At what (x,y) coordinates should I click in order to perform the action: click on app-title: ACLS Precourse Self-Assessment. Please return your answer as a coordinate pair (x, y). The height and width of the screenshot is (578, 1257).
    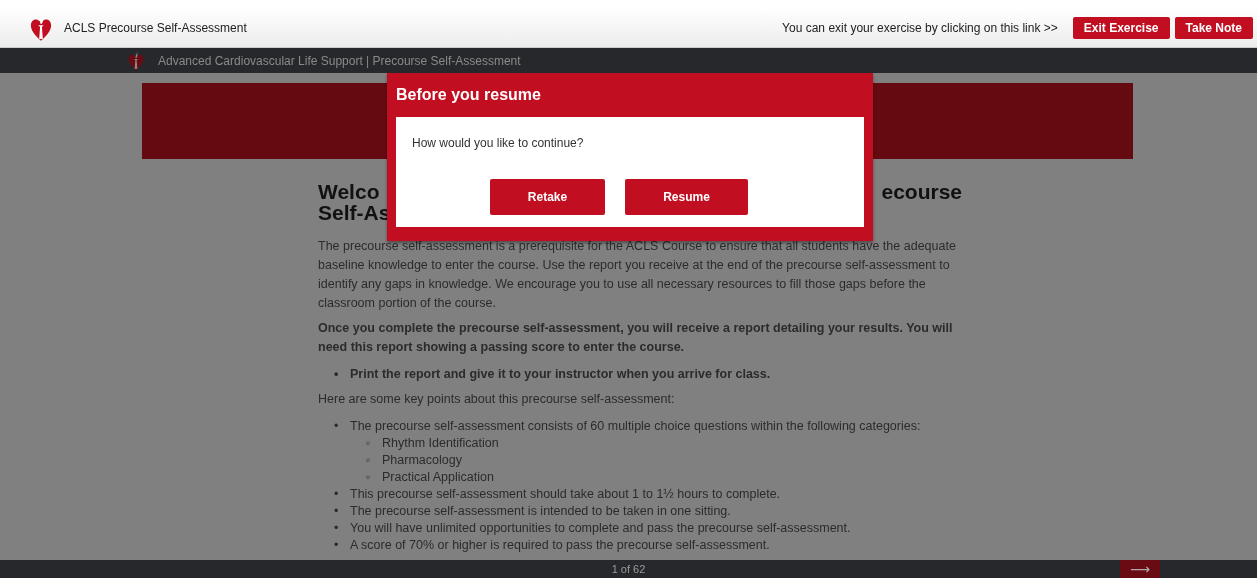
    Looking at the image, I should click on (156, 27).